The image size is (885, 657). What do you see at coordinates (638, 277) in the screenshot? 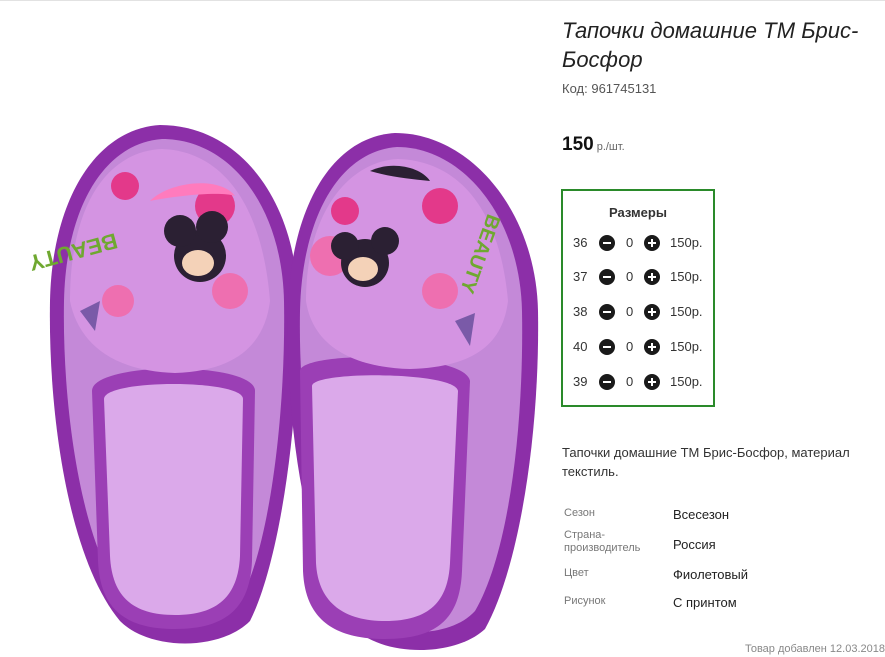
I see `size-row: 37 0 150р.` at bounding box center [638, 277].